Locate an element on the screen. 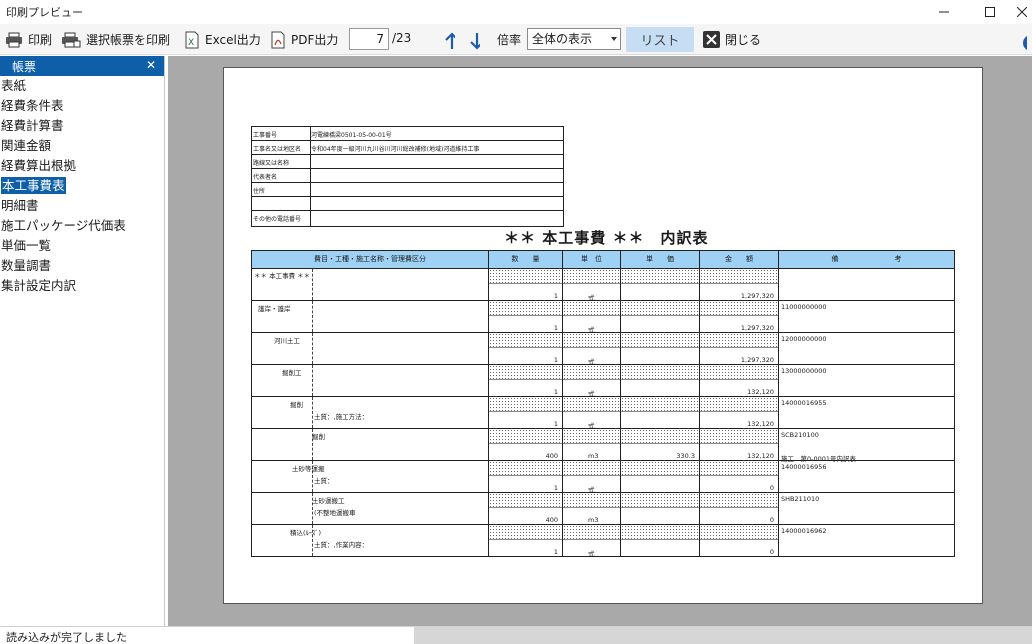 The height and width of the screenshot is (644, 1032). pdf-export-label: PDF出力 is located at coordinates (315, 40).